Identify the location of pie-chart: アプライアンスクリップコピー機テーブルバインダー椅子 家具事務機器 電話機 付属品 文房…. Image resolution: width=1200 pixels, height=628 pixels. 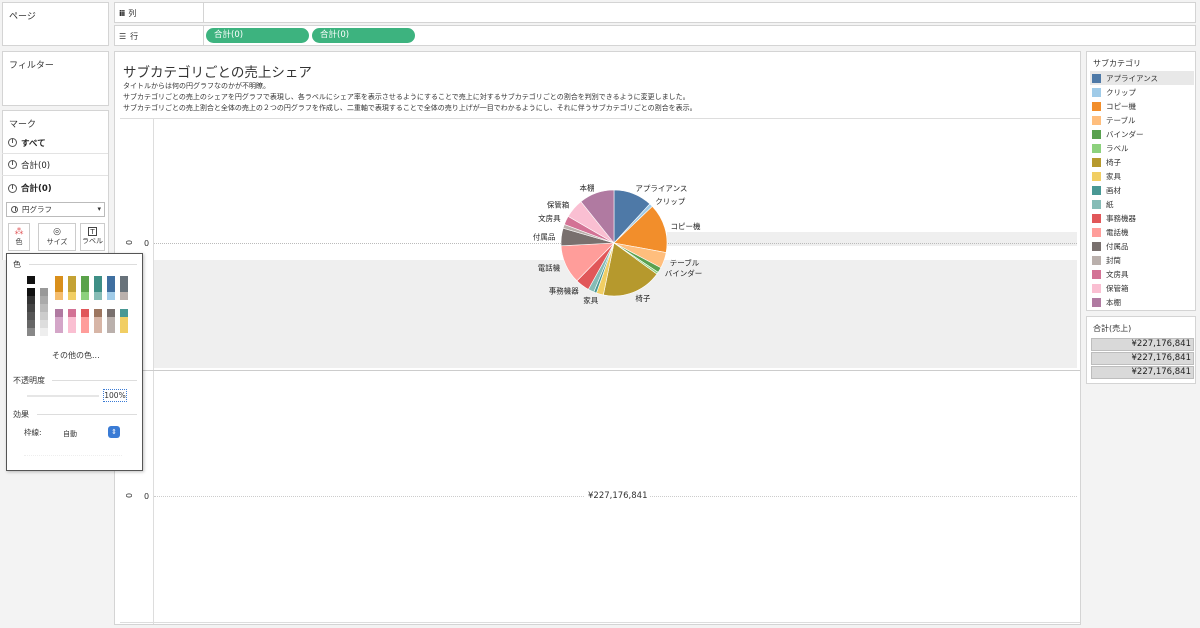
(620, 245).